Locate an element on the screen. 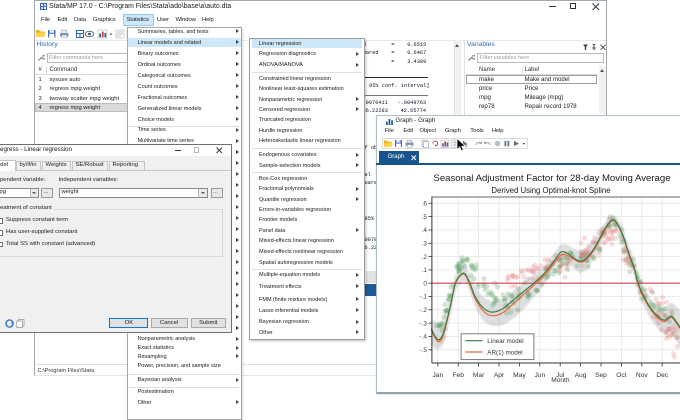  svg-text: Jun is located at coordinates (539, 375).